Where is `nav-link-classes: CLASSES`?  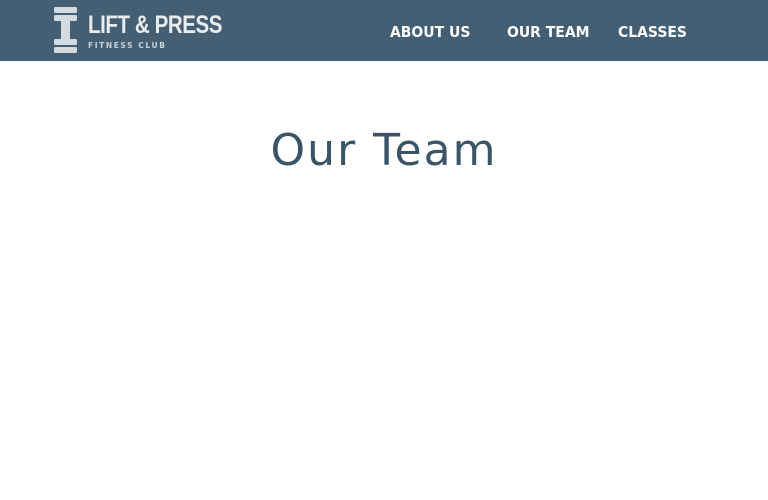 nav-link-classes: CLASSES is located at coordinates (652, 32).